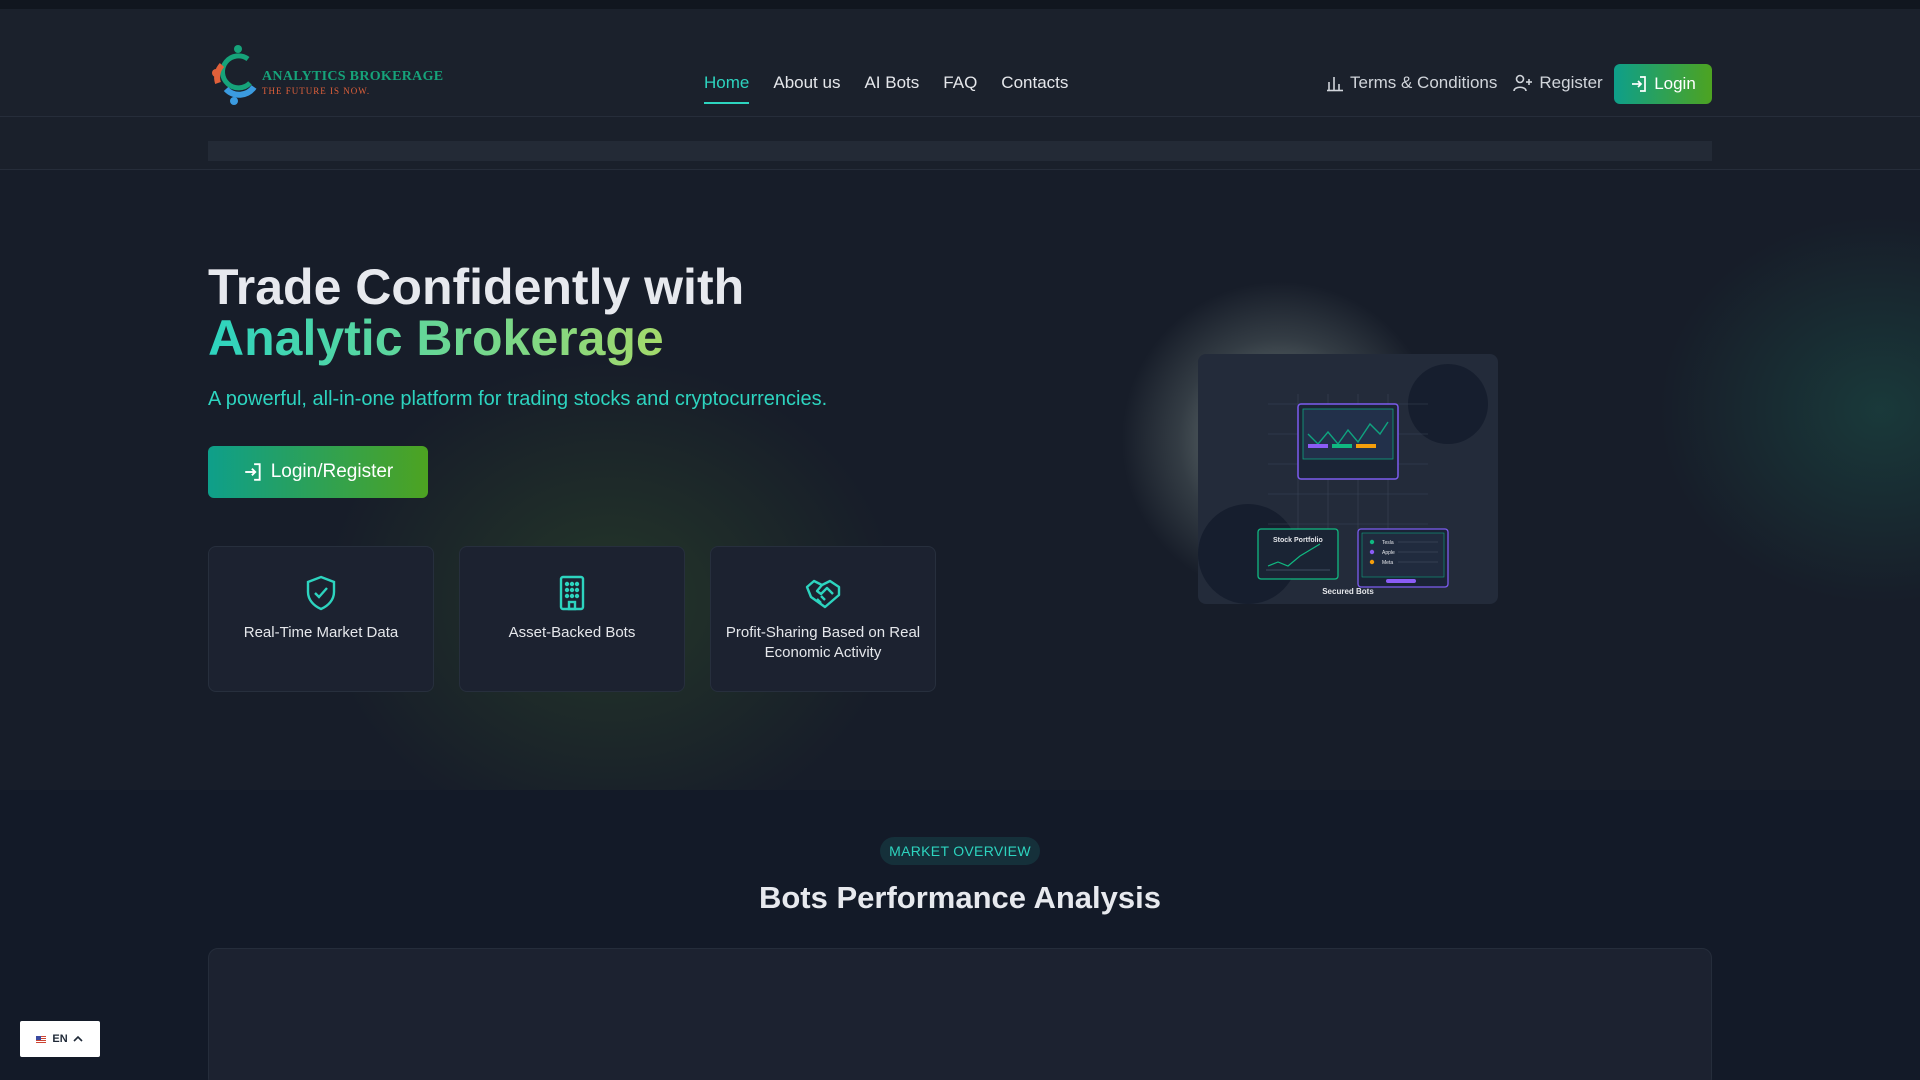 The height and width of the screenshot is (1080, 1920). Describe the element at coordinates (332, 471) in the screenshot. I see `cta-label: Login/Register` at that location.